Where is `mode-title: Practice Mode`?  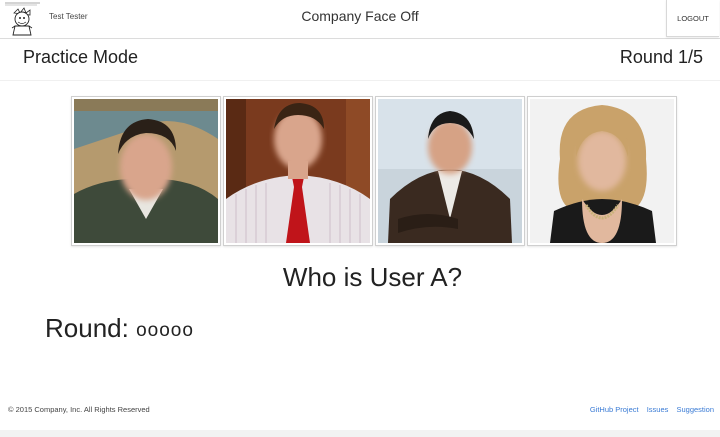
mode-title: Practice Mode is located at coordinates (81, 57).